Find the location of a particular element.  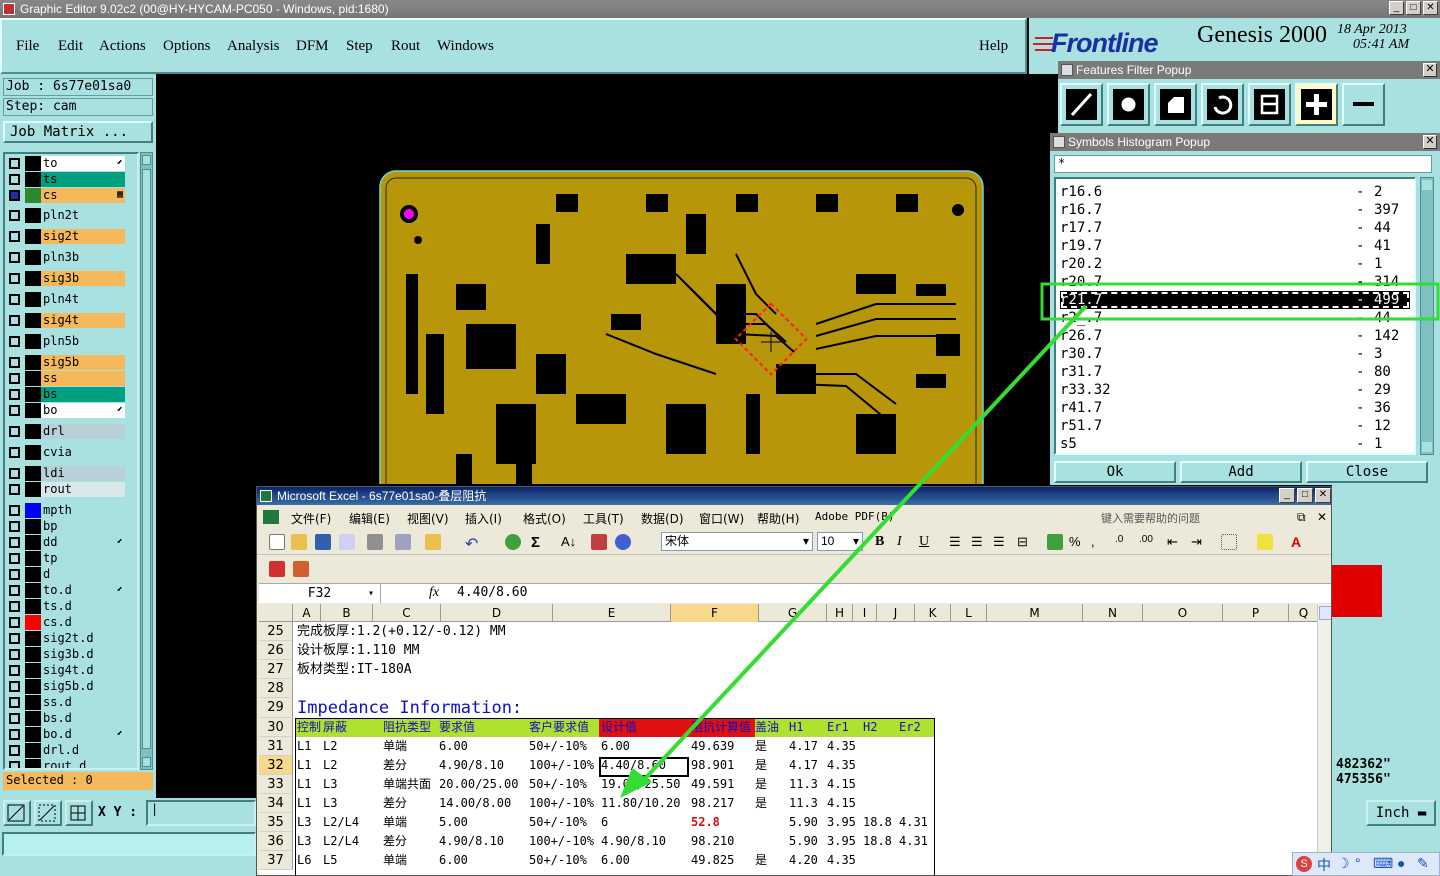

excel-close-button: ✕ is located at coordinates (1323, 495).